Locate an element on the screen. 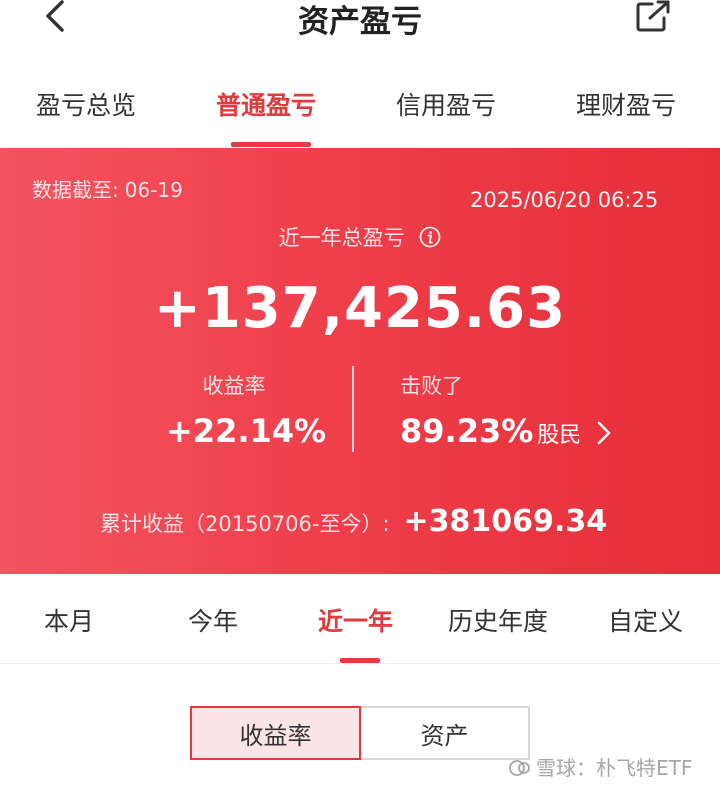  return-rate-block: 收益率 +22.14% is located at coordinates (246, 410).